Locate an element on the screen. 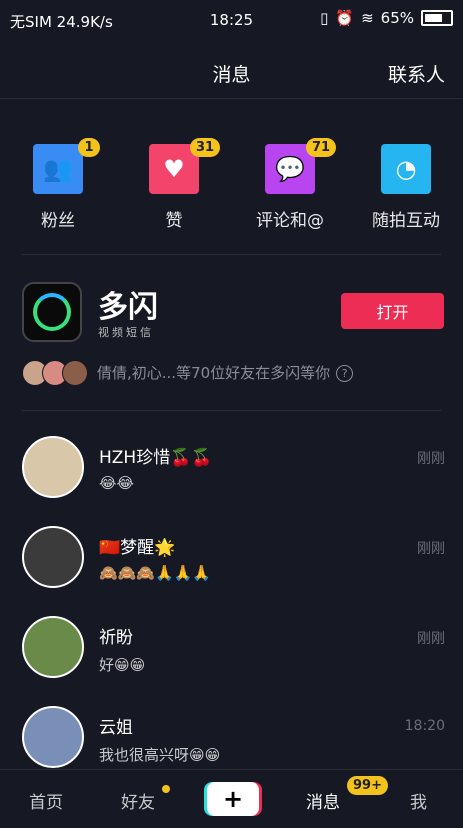 The image size is (463, 828). help-icon: ? is located at coordinates (345, 373).